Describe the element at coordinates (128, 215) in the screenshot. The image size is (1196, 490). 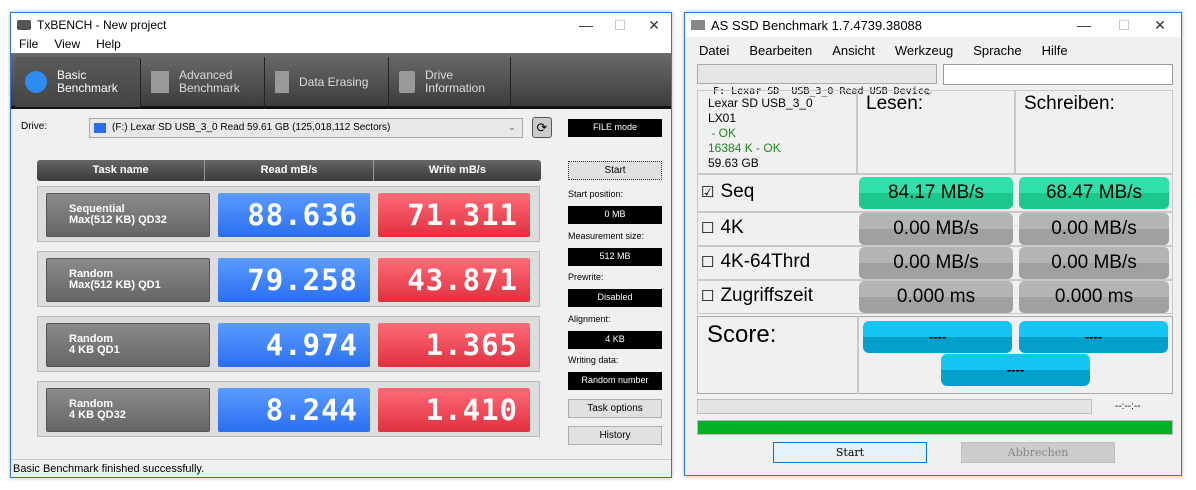
I see `task-button: Sequential Max(512 KB) QD32` at that location.